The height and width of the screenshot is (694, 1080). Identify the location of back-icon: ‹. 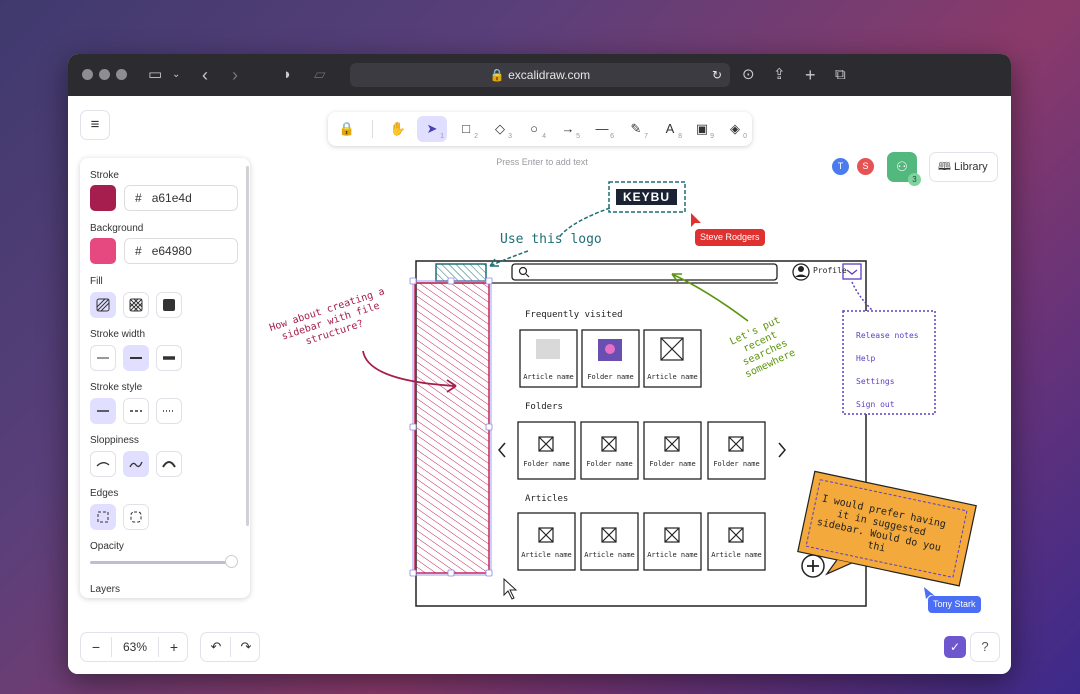
(205, 75).